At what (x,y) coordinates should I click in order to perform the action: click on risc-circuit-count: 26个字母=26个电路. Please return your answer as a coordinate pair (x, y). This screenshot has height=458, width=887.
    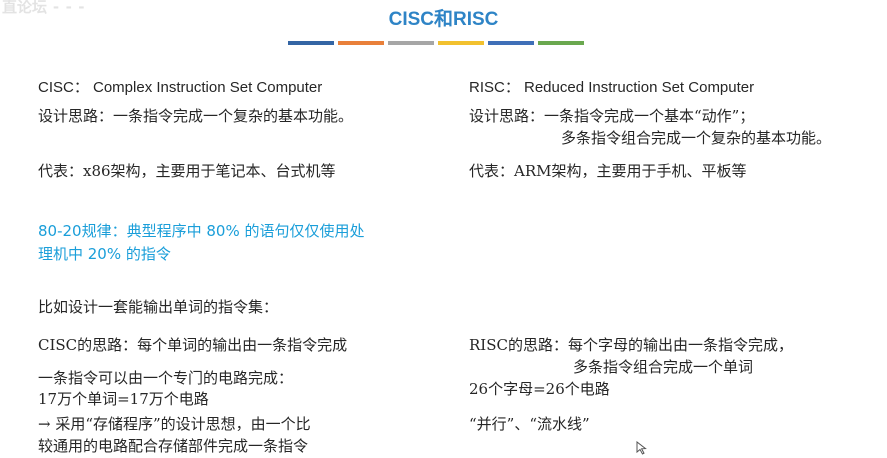
    Looking at the image, I should click on (539, 389).